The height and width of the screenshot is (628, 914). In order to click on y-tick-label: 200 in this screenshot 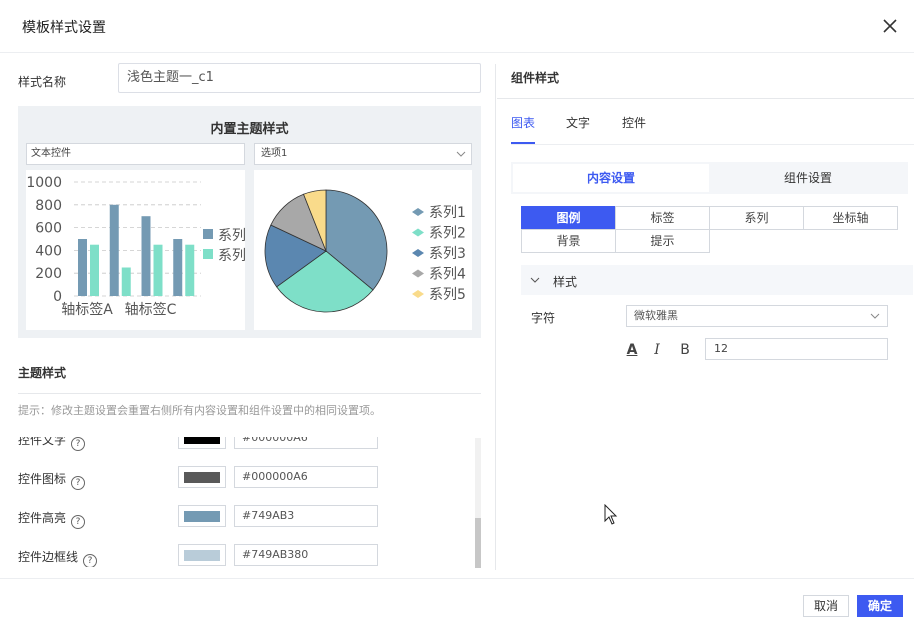, I will do `click(48, 274)`.